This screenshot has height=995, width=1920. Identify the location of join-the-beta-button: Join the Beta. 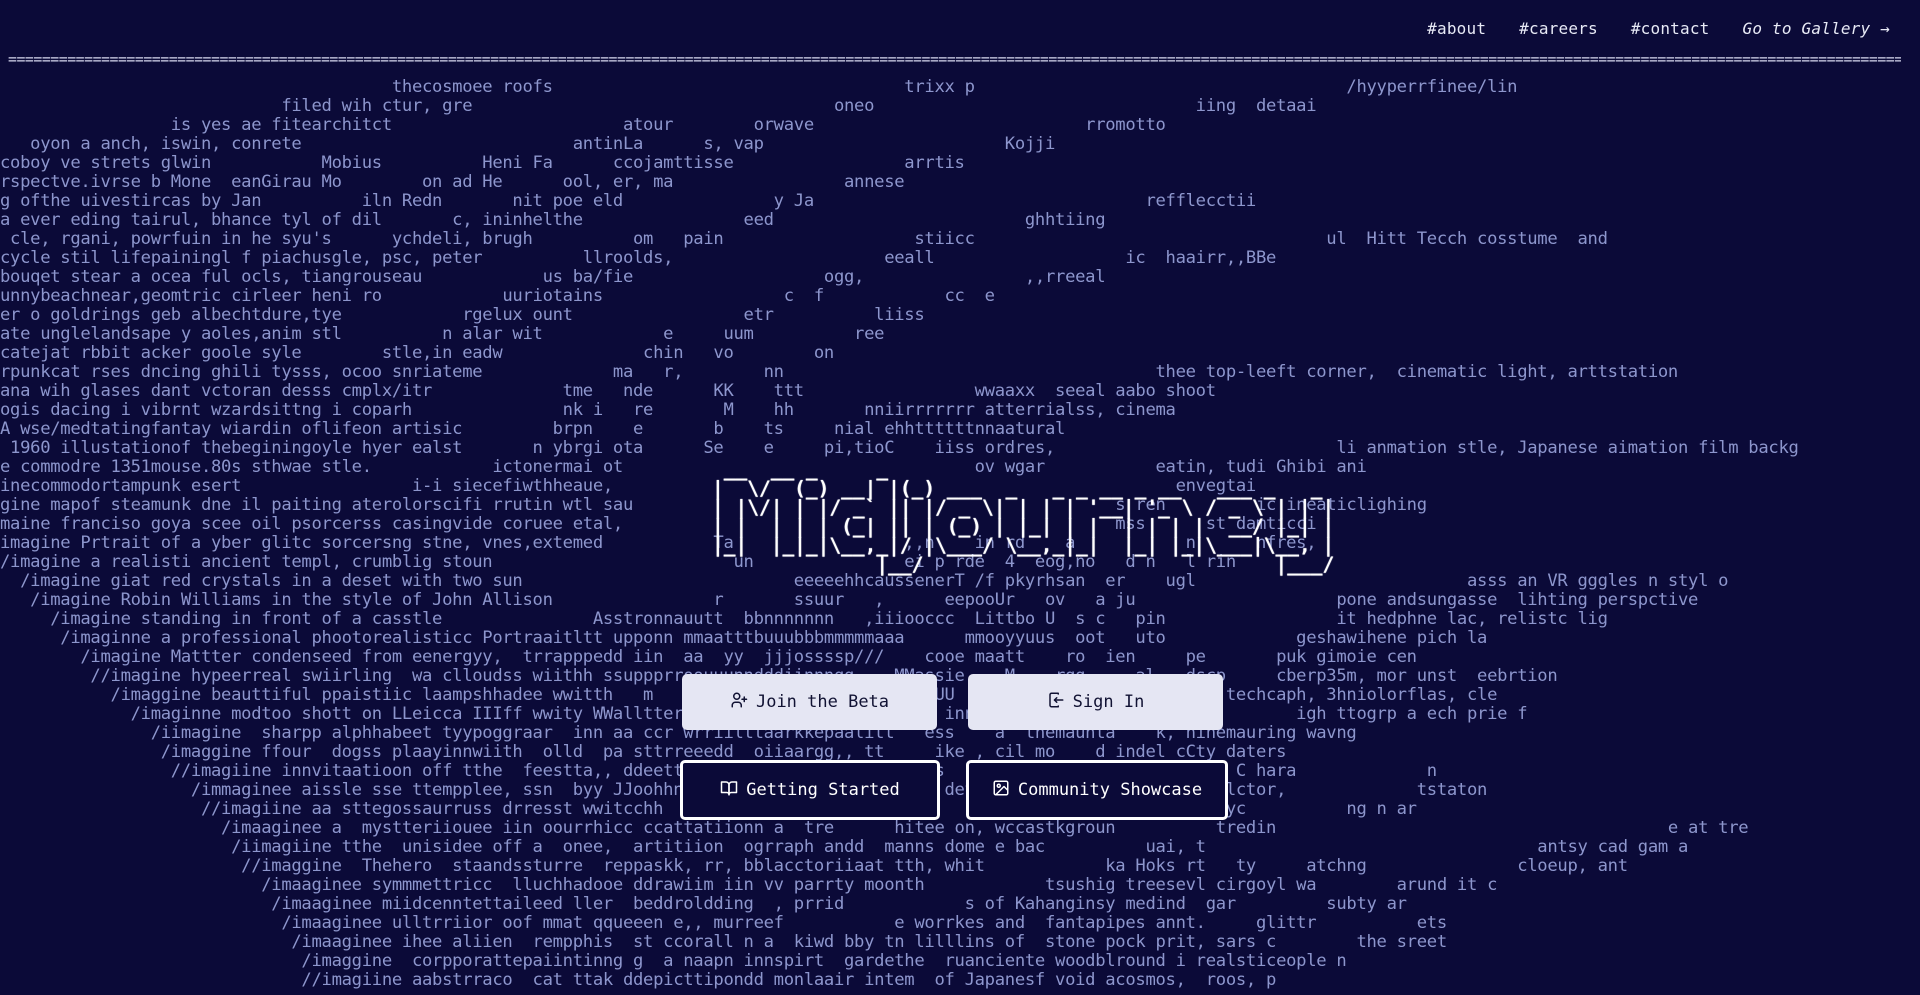
(809, 702).